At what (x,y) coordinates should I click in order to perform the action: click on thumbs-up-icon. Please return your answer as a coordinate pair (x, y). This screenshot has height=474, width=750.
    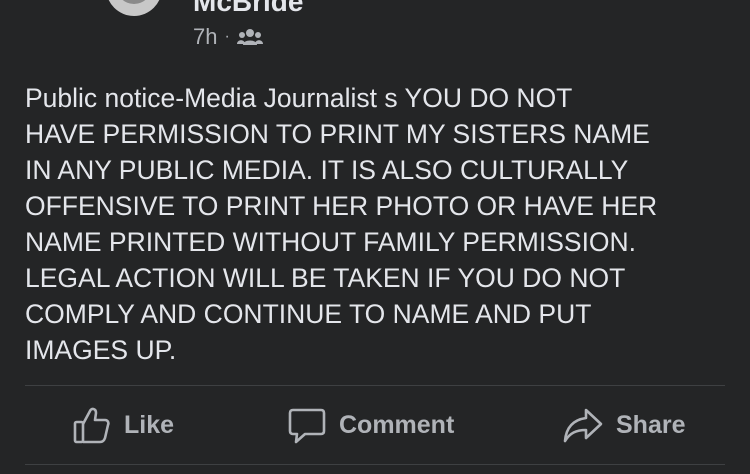
    Looking at the image, I should click on (92, 425).